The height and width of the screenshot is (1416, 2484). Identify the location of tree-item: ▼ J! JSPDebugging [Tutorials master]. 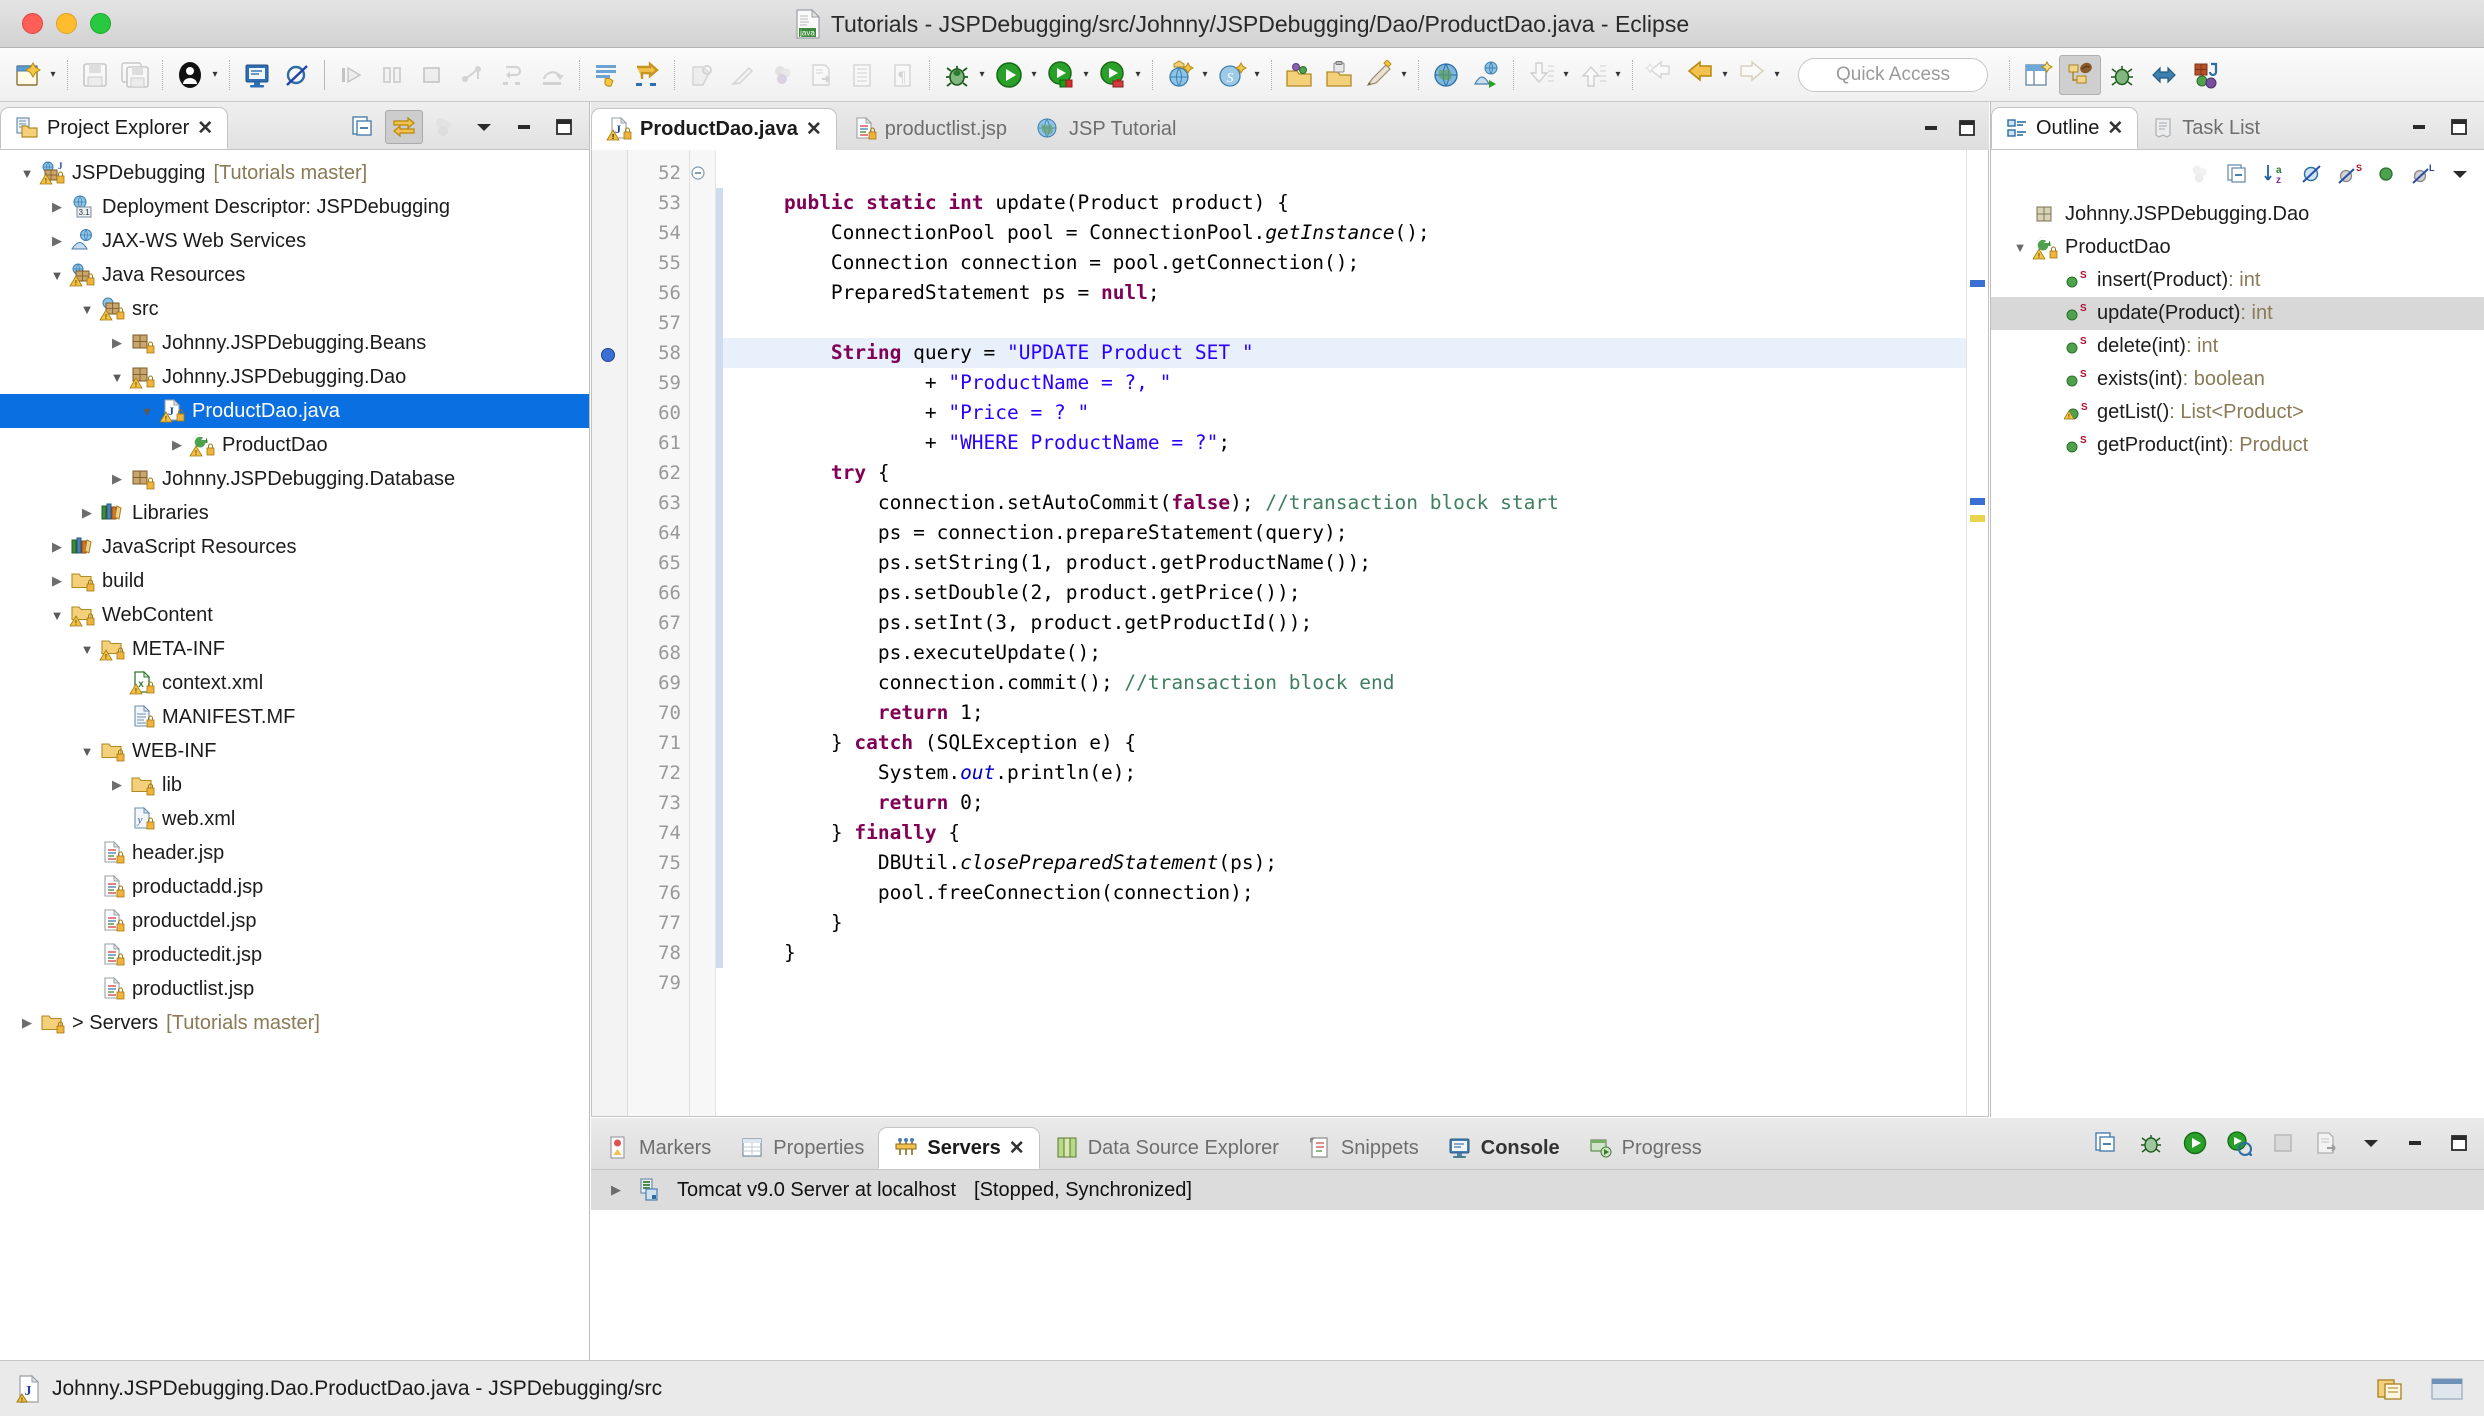
(294, 173).